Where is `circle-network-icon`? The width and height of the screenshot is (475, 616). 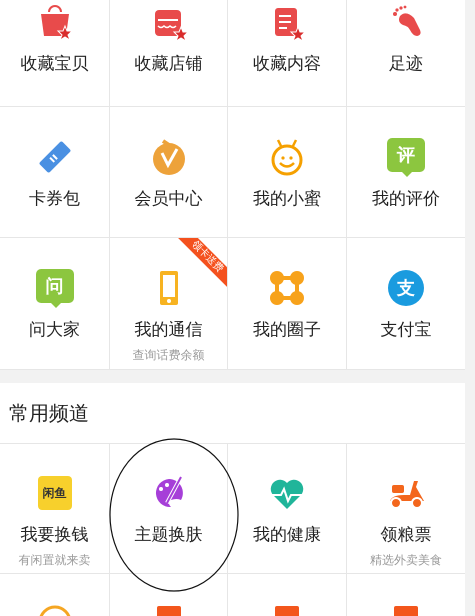
circle-network-icon is located at coordinates (287, 288).